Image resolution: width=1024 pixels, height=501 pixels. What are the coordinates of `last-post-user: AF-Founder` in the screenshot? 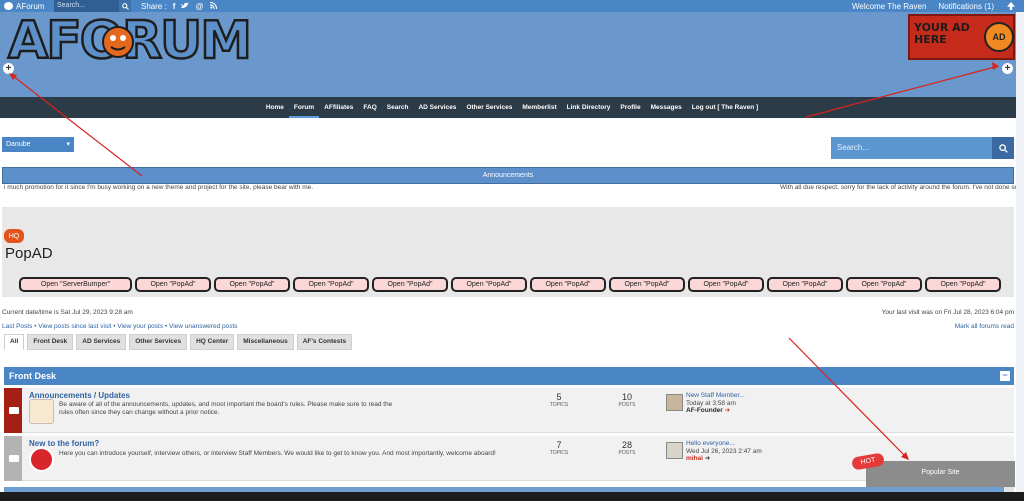 It's located at (704, 410).